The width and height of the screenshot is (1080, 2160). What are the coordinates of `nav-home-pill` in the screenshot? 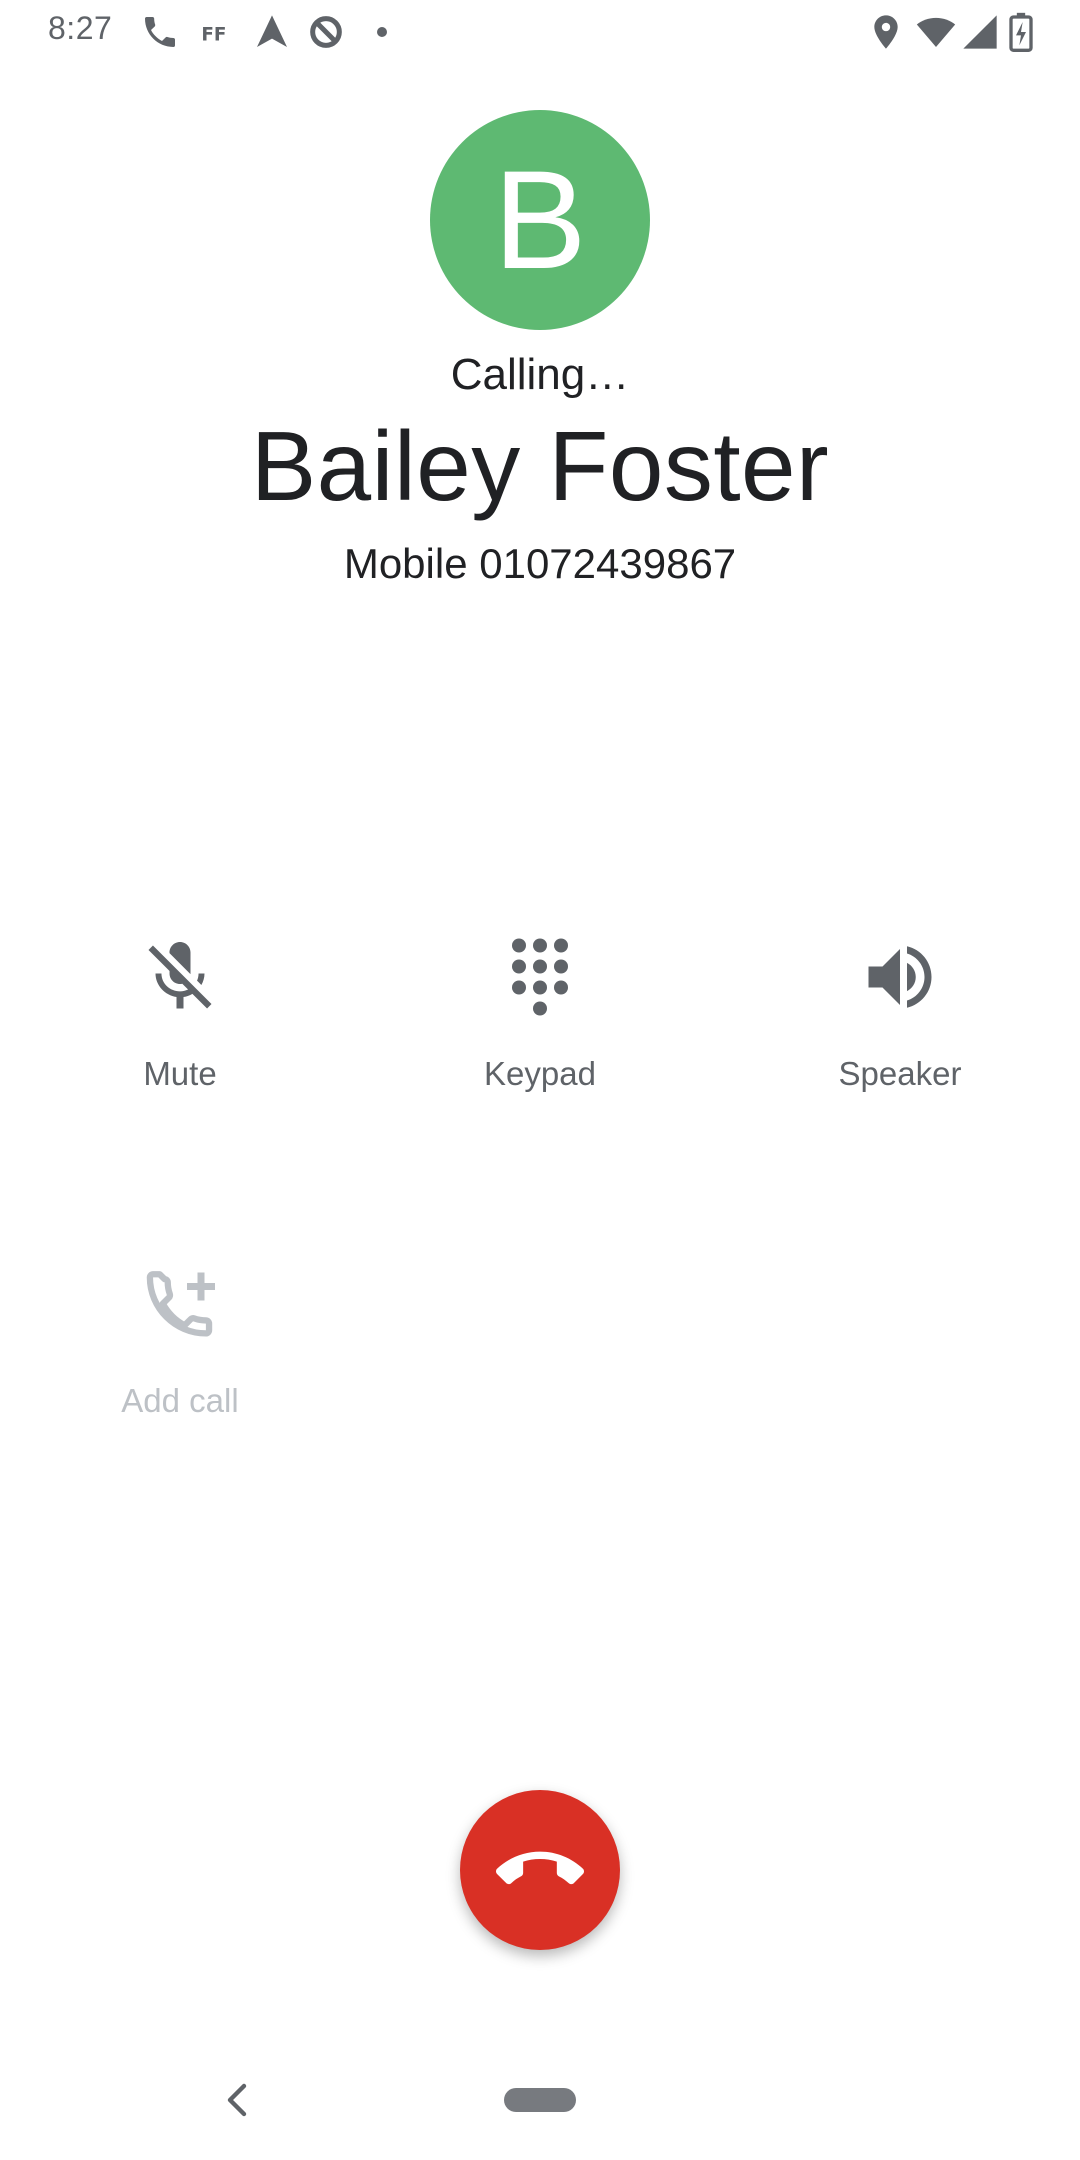 It's located at (540, 2100).